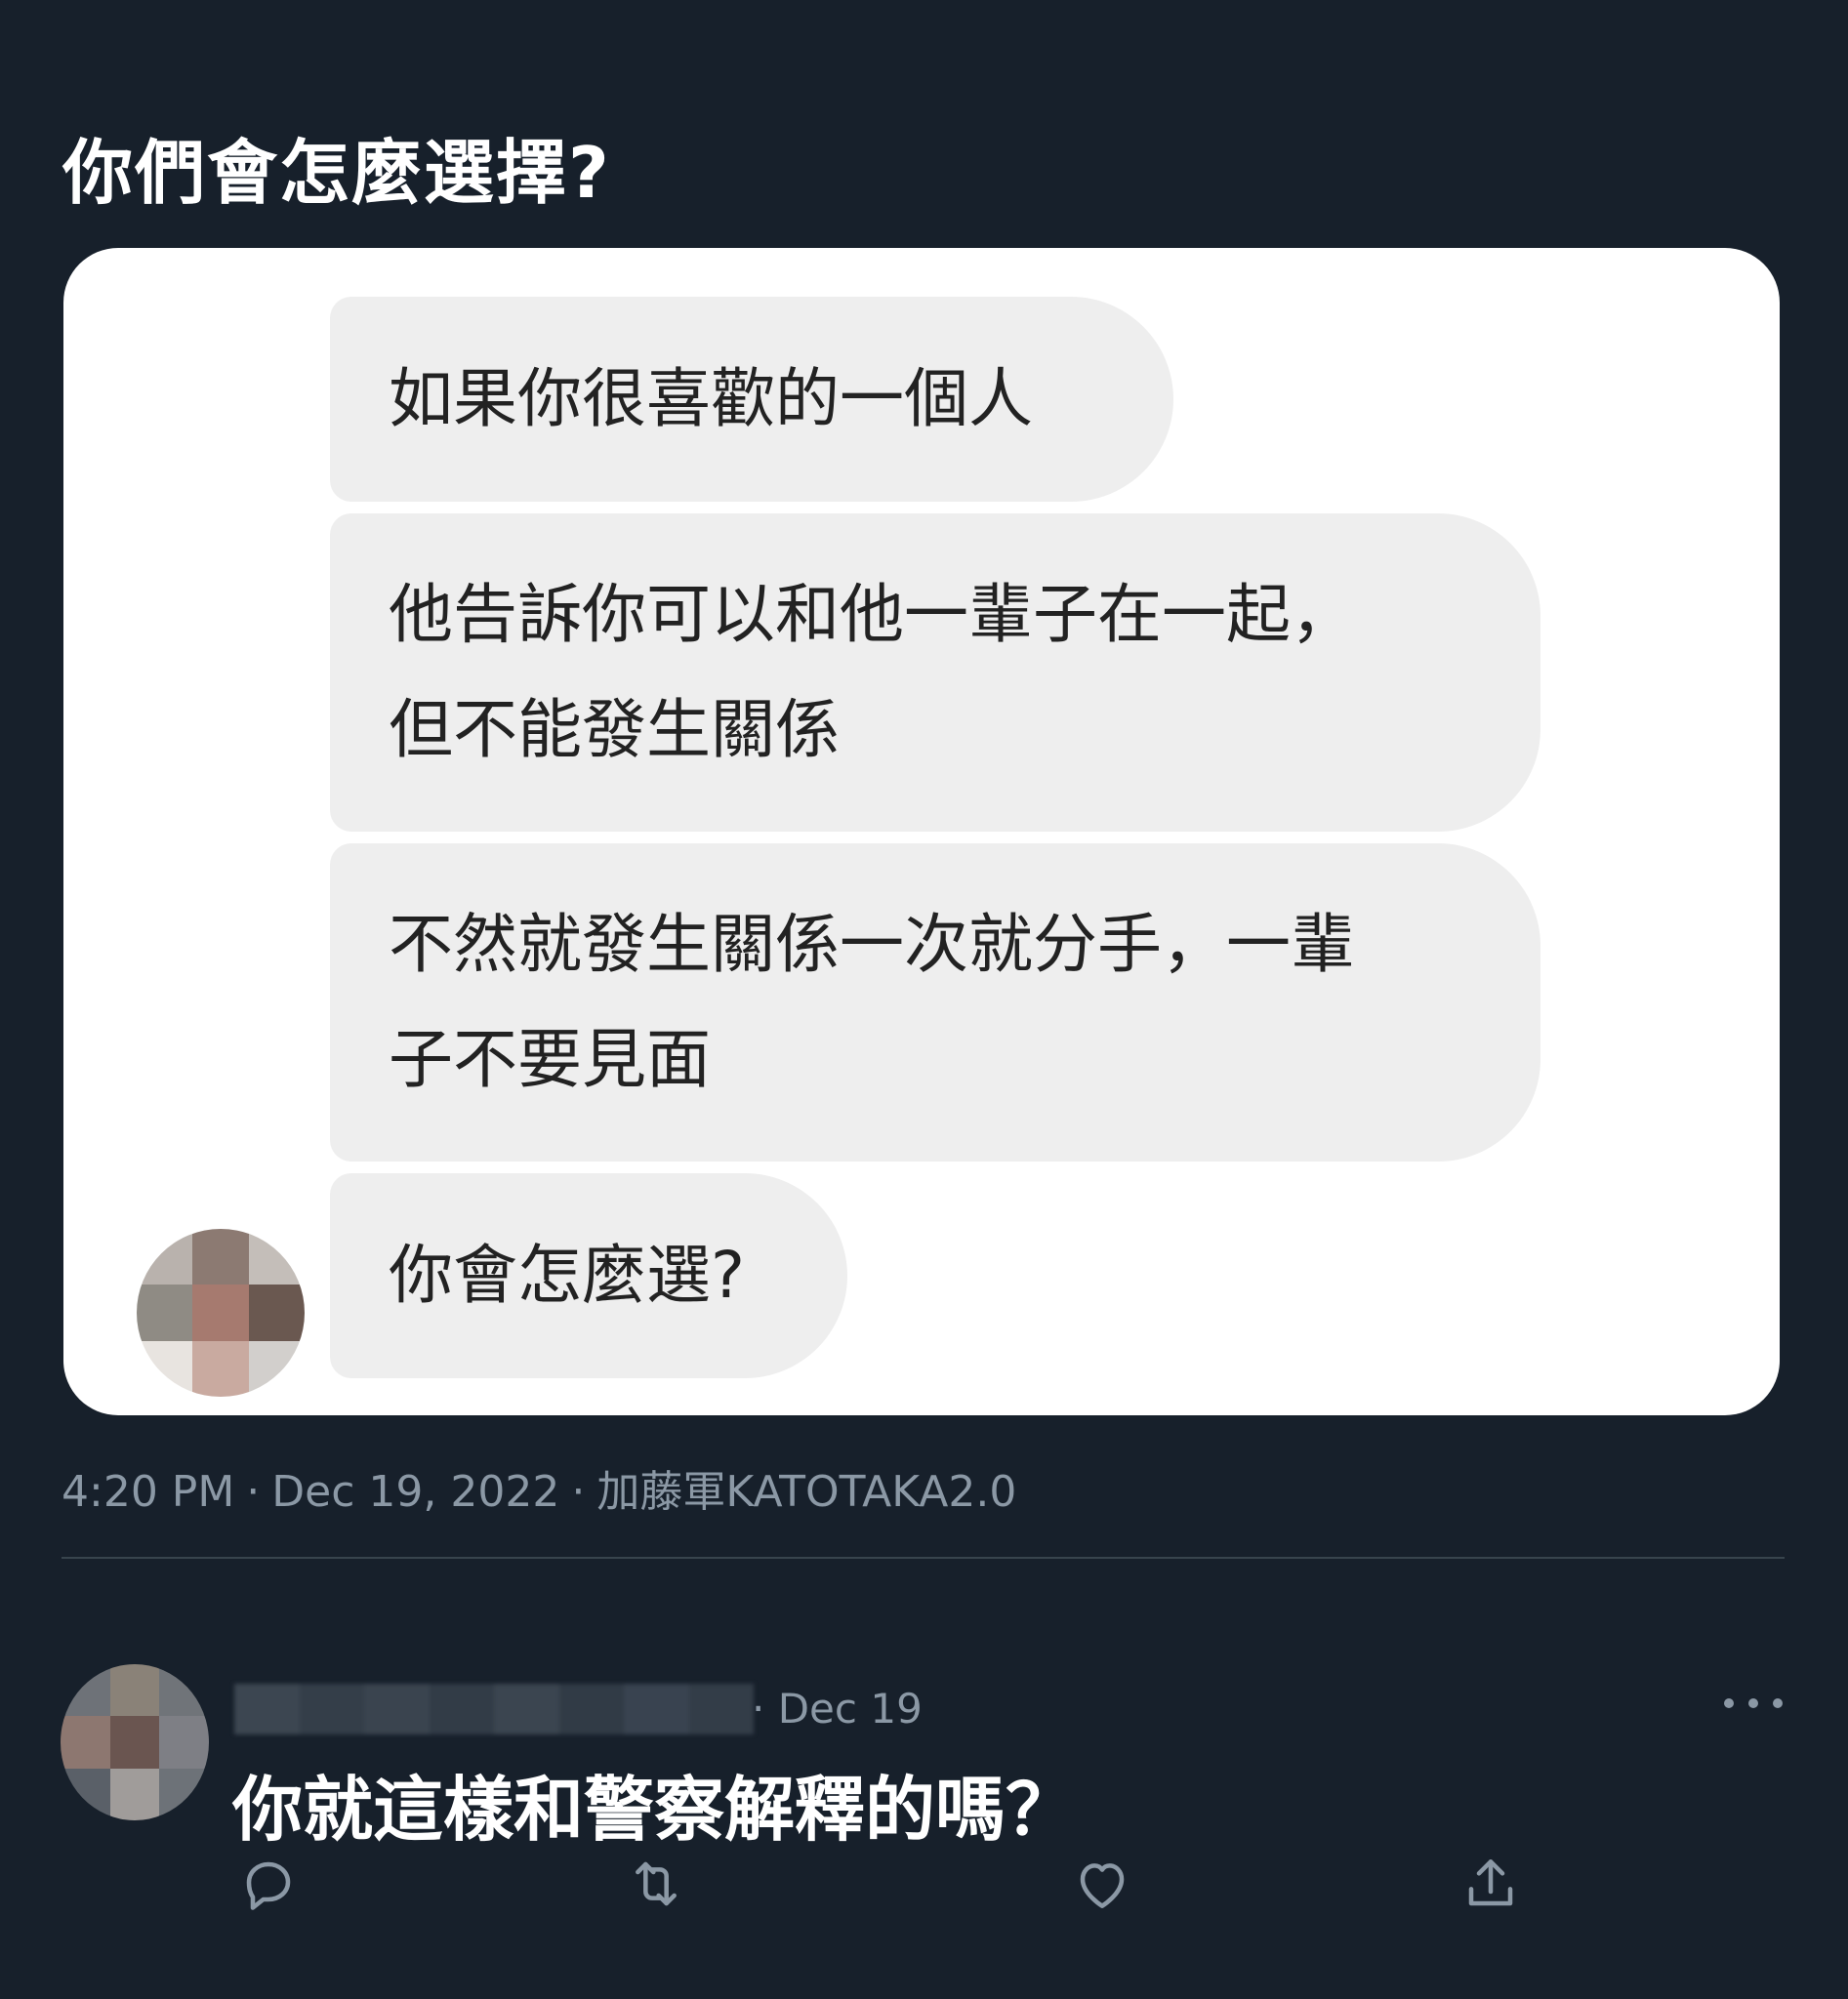 The image size is (1848, 1999). Describe the element at coordinates (567, 1275) in the screenshot. I see `chat-bubble-line: 你會怎麼選?` at that location.